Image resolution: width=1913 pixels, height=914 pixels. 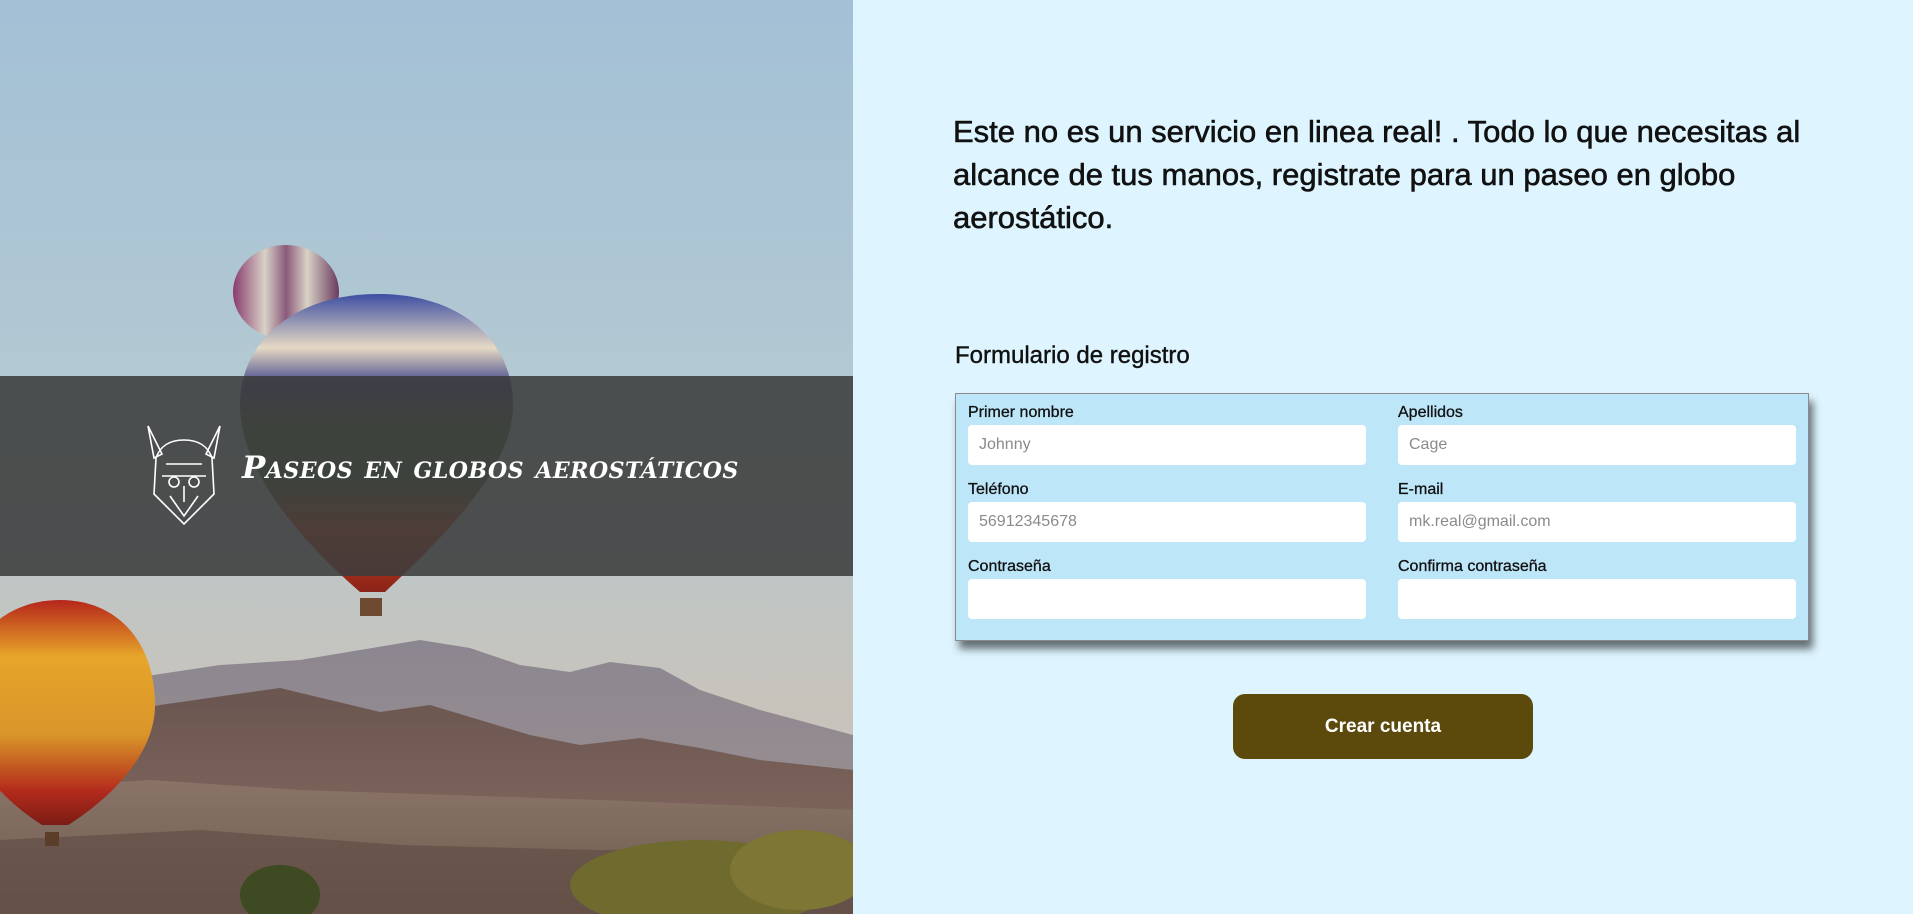 What do you see at coordinates (1597, 445) in the screenshot?
I see `last-name-input` at bounding box center [1597, 445].